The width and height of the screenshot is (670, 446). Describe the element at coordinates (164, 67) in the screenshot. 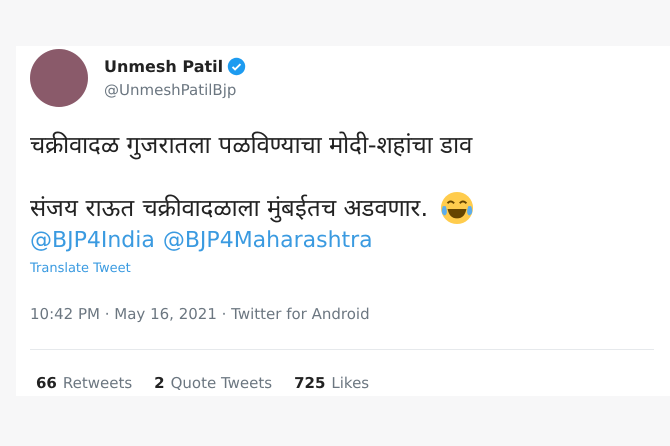

I see `author-name: Unmesh Patil` at that location.